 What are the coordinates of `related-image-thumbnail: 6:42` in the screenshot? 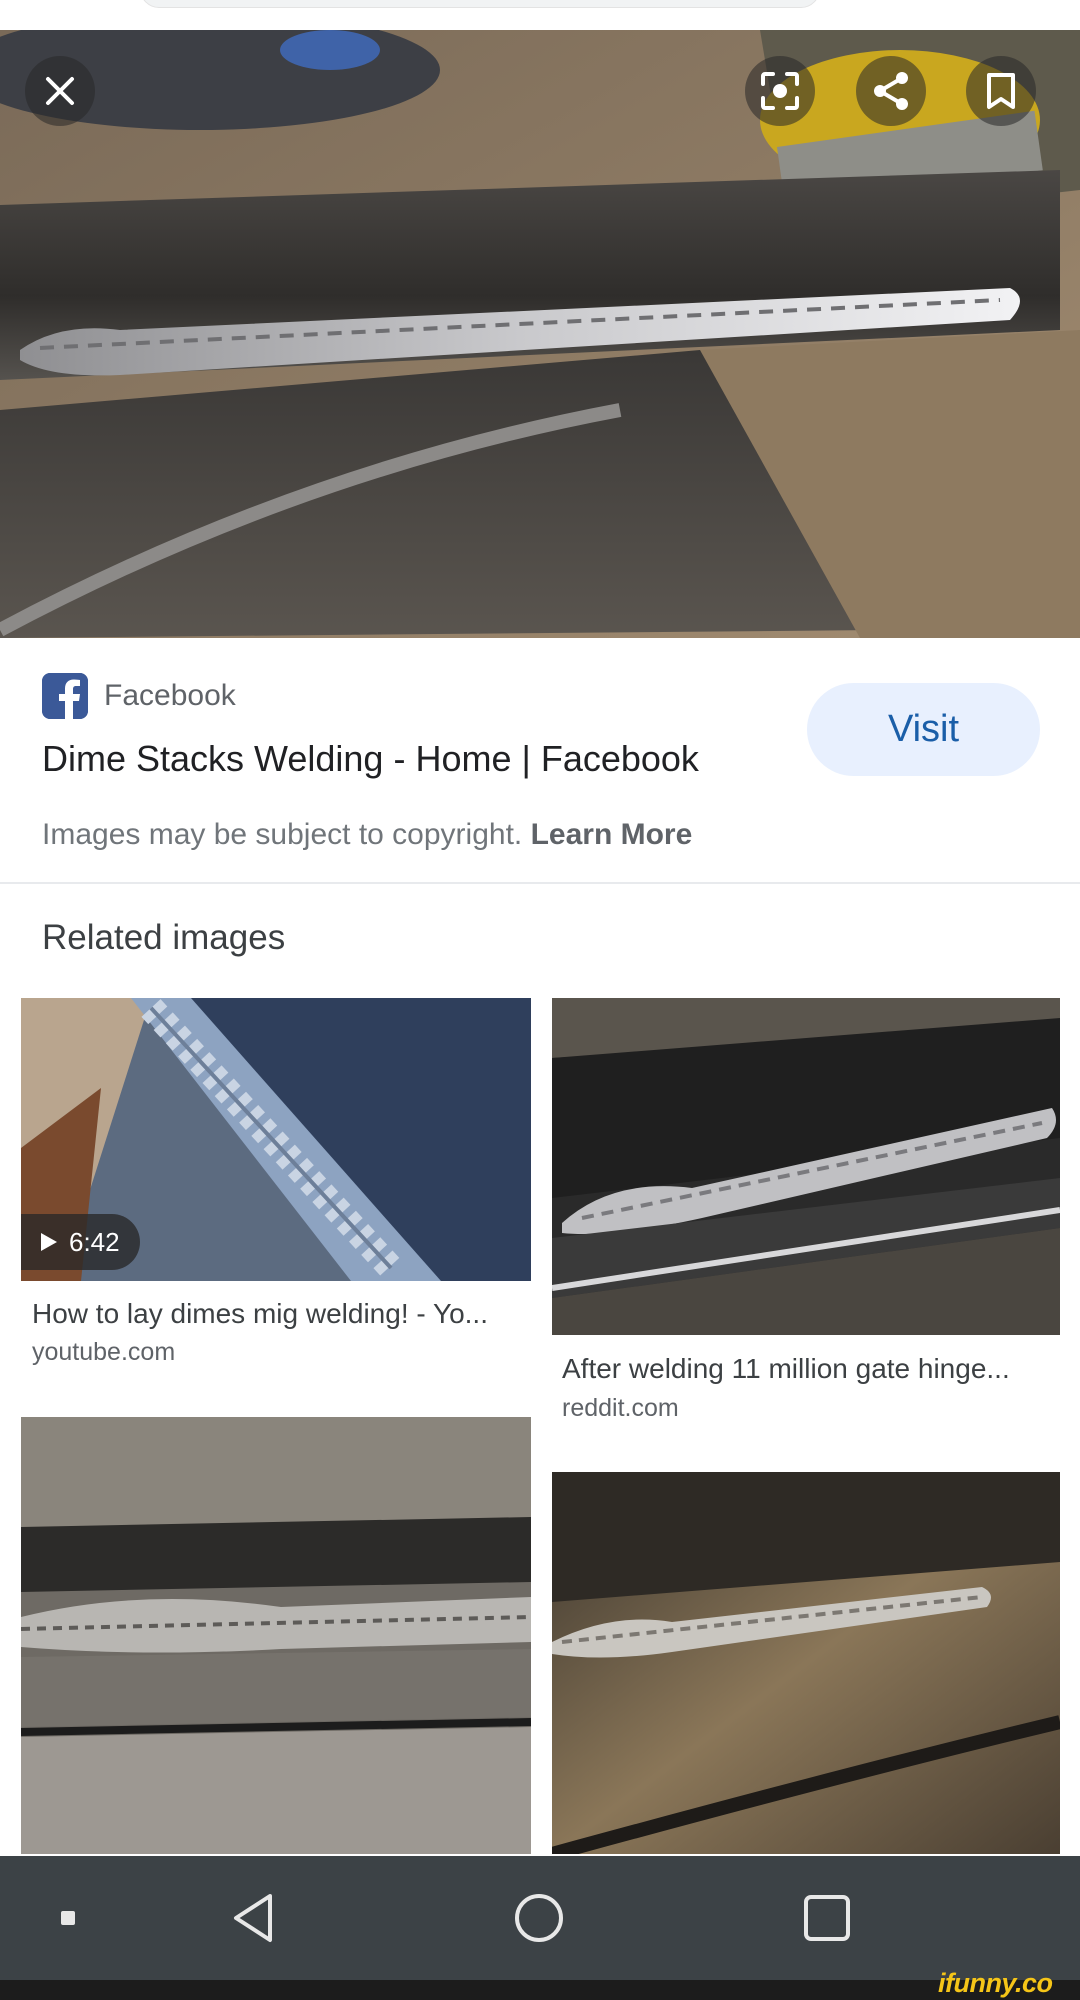 It's located at (276, 1139).